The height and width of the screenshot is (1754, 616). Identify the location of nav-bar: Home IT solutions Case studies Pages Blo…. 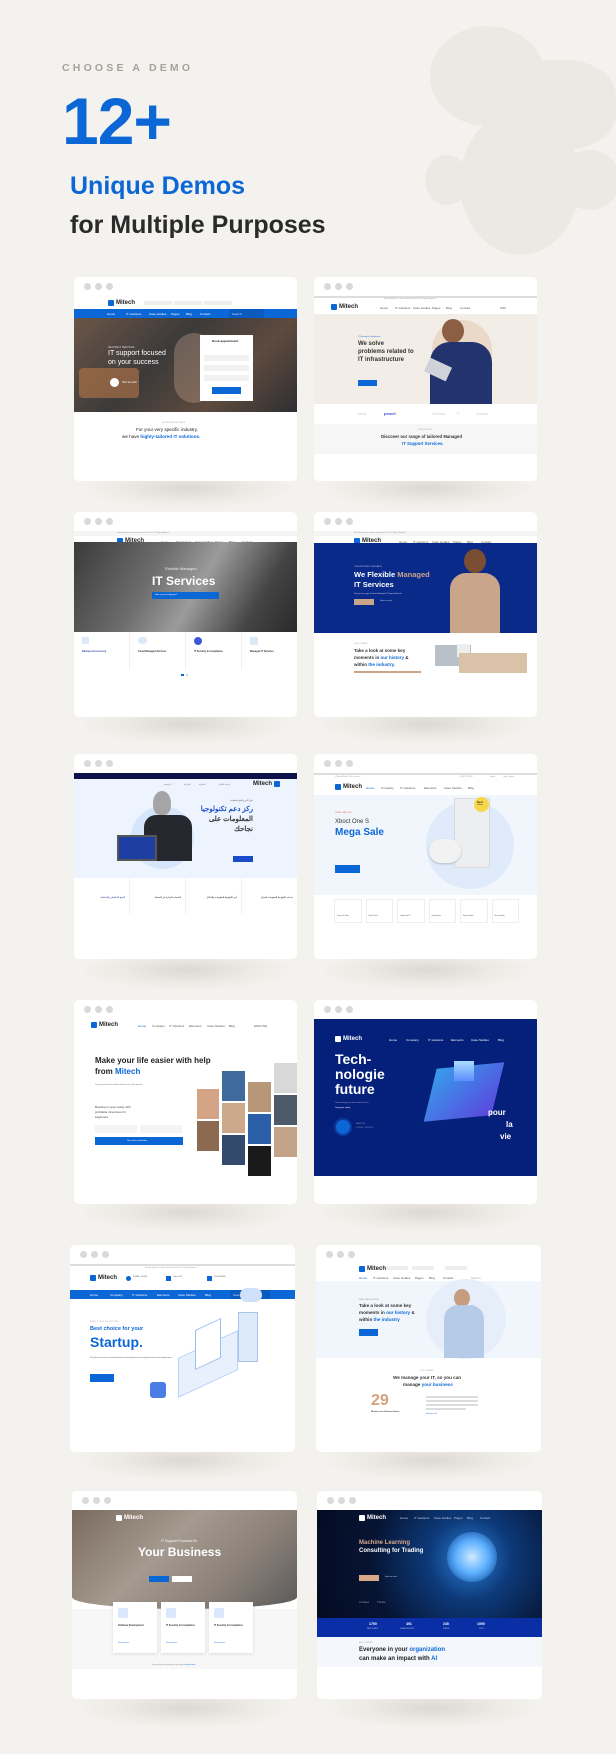
(185, 313).